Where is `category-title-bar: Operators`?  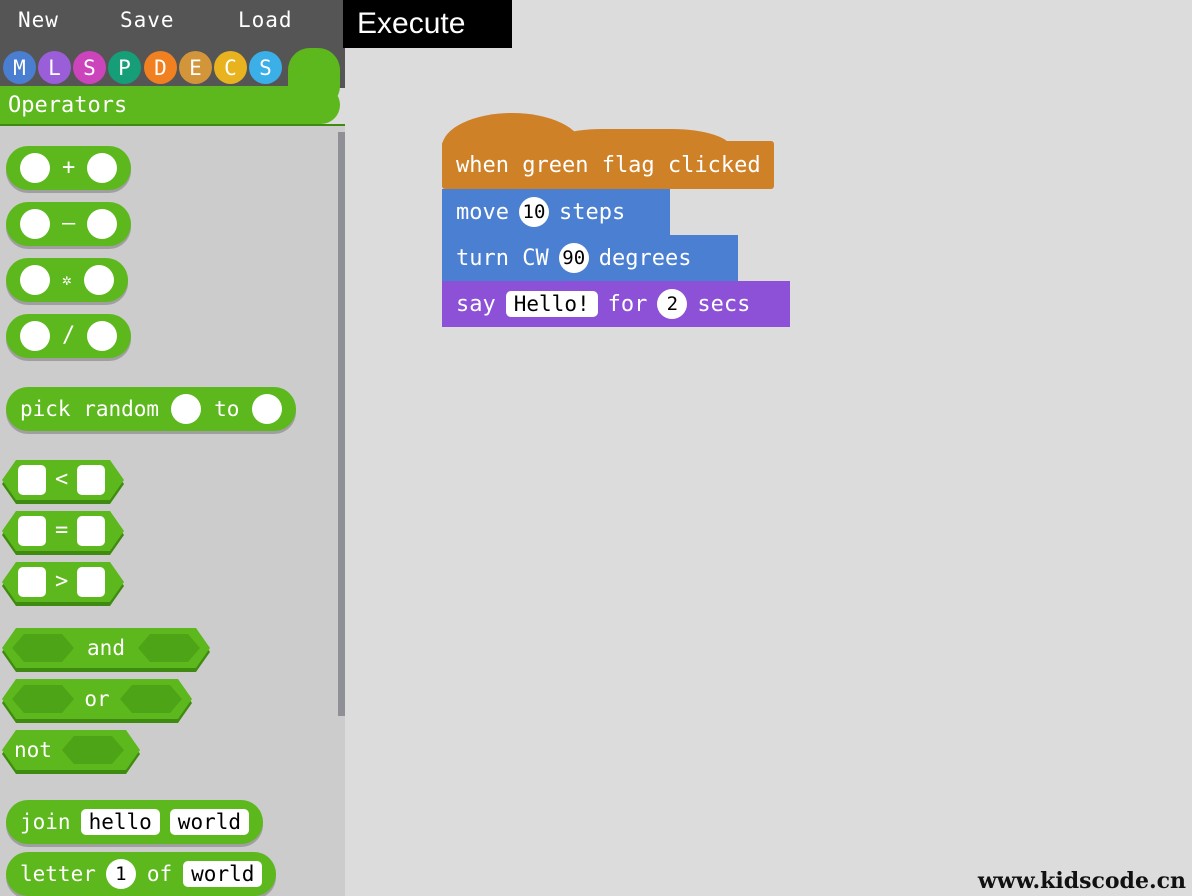 category-title-bar: Operators is located at coordinates (172, 88).